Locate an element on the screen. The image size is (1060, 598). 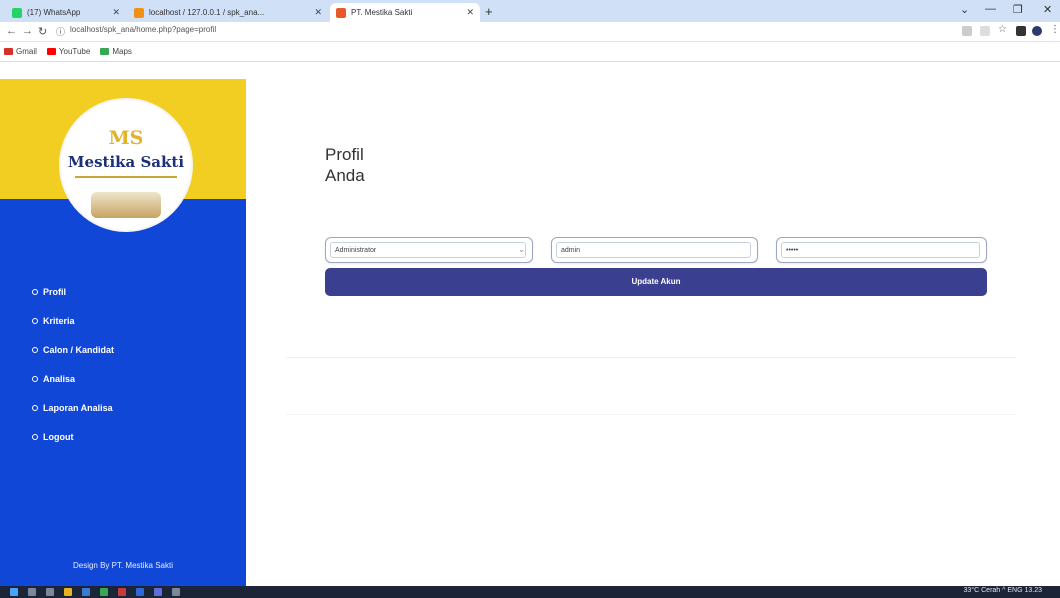
sidebar-item-kriteria: Kriteria is located at coordinates (73, 320).